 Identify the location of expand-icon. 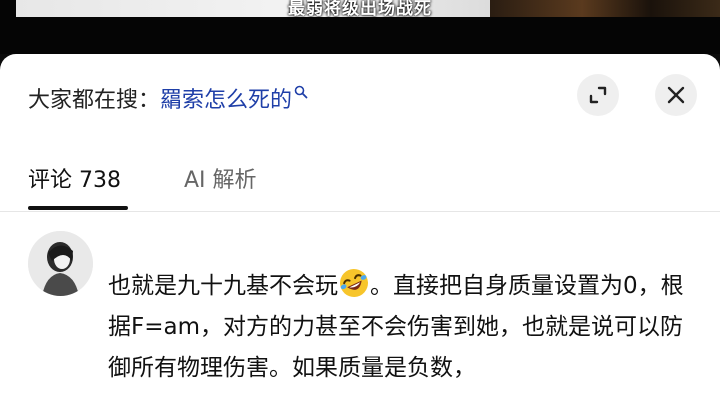
(598, 95).